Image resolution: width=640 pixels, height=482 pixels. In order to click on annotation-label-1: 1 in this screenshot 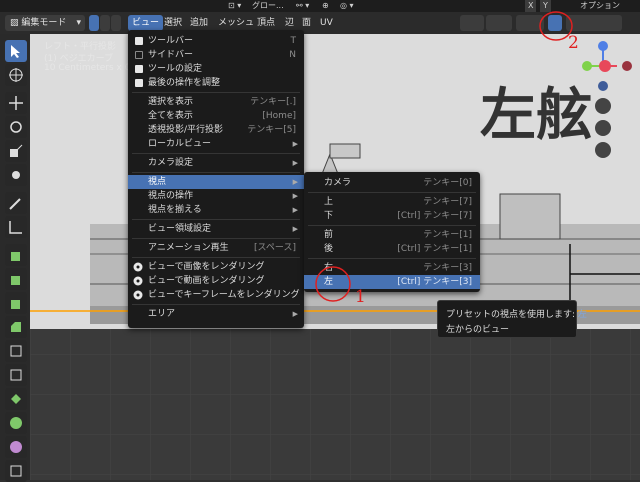, I will do `click(360, 297)`.